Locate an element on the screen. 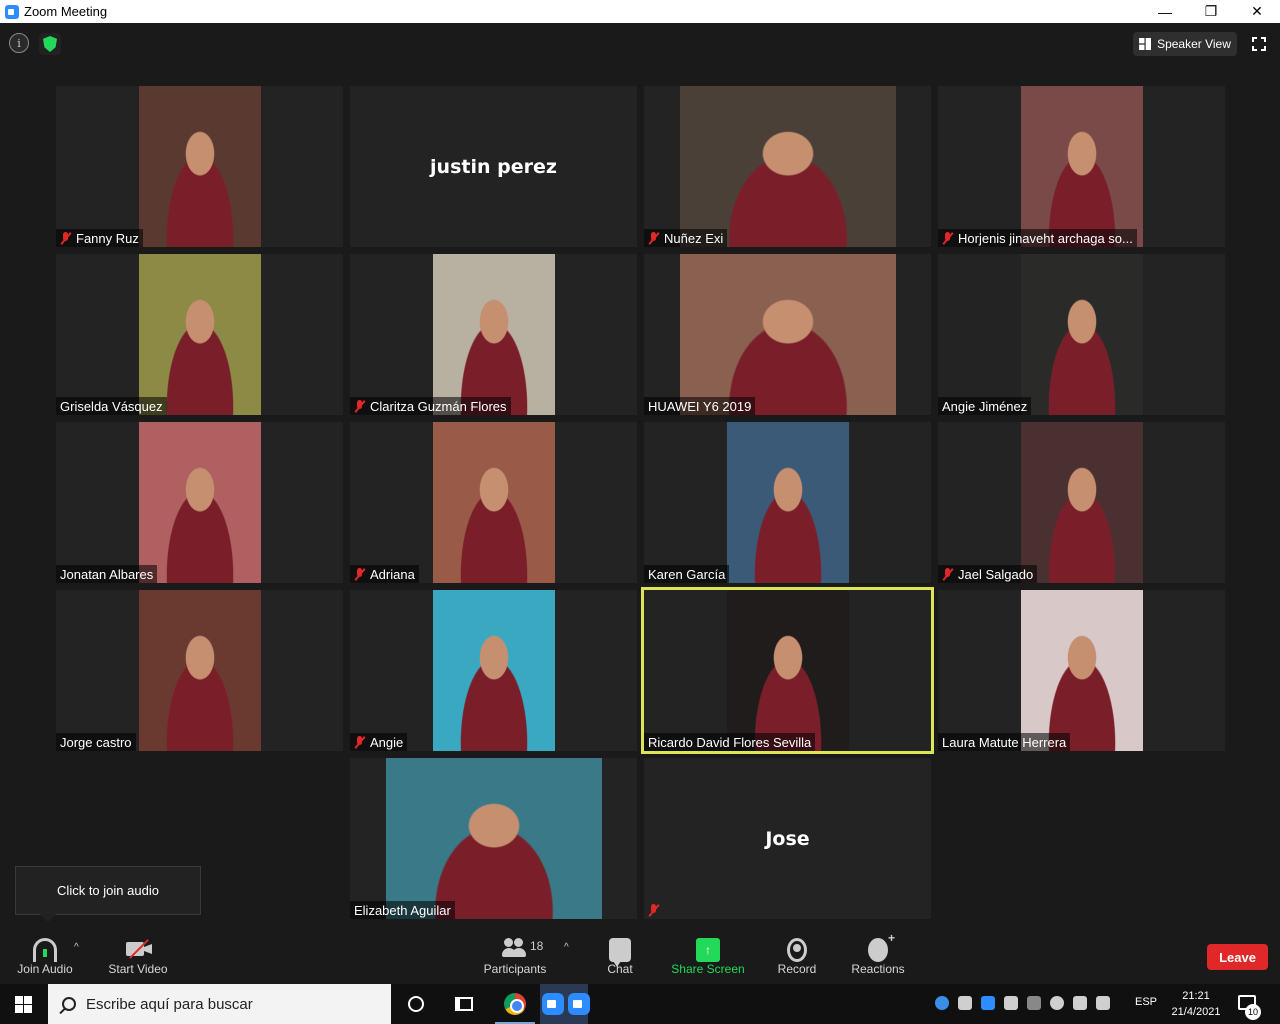 The width and height of the screenshot is (1280, 1024). participant-tile: Karen García is located at coordinates (787, 502).